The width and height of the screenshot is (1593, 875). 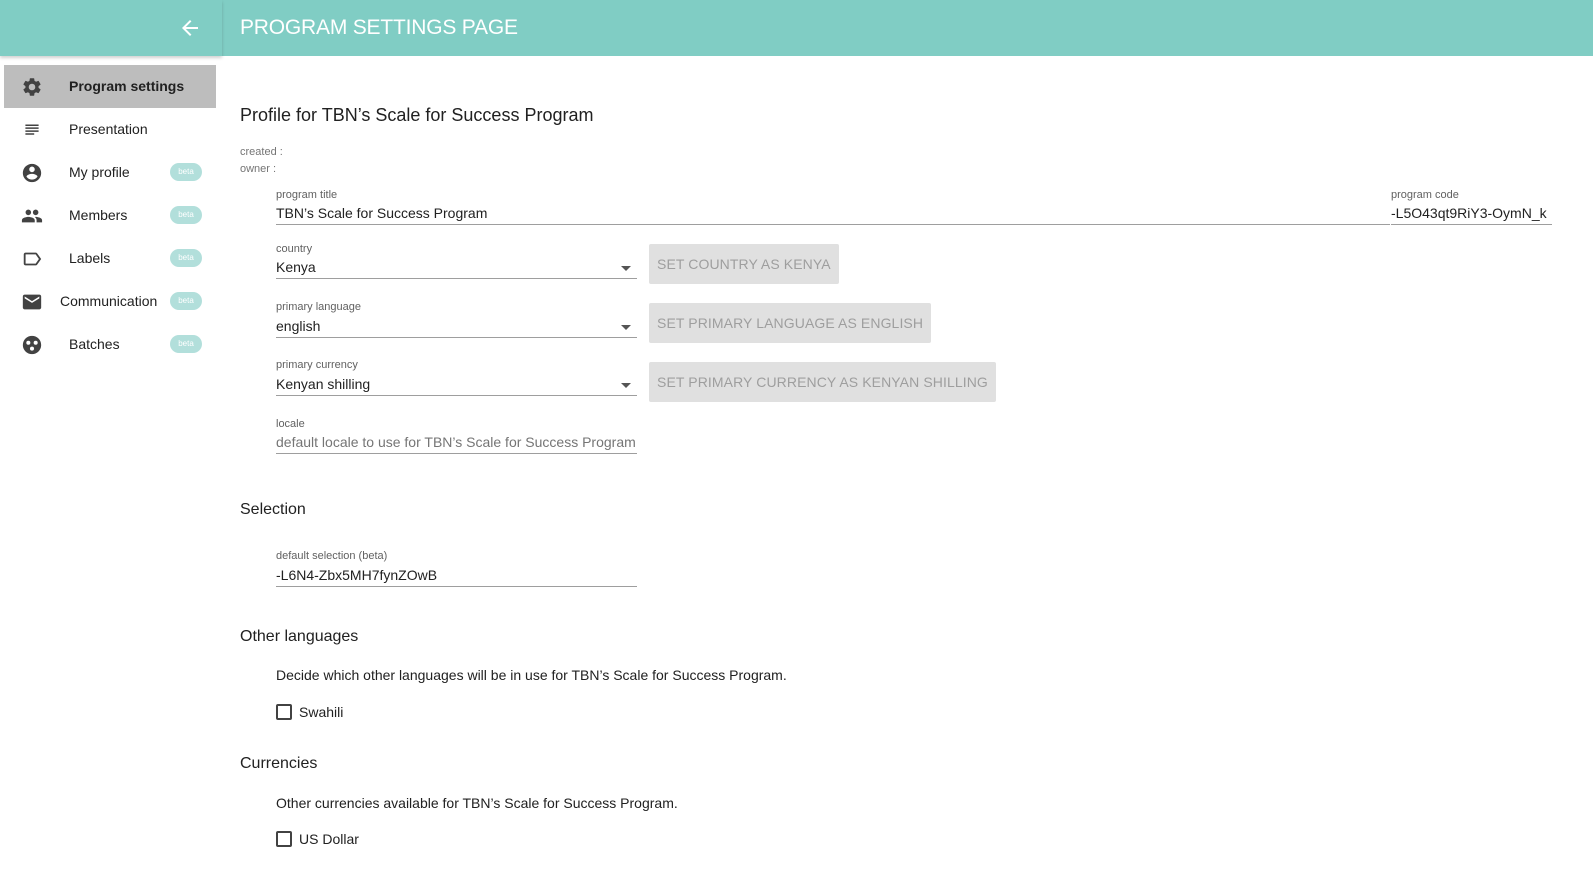 What do you see at coordinates (307, 195) in the screenshot?
I see `program-title-label: program title` at bounding box center [307, 195].